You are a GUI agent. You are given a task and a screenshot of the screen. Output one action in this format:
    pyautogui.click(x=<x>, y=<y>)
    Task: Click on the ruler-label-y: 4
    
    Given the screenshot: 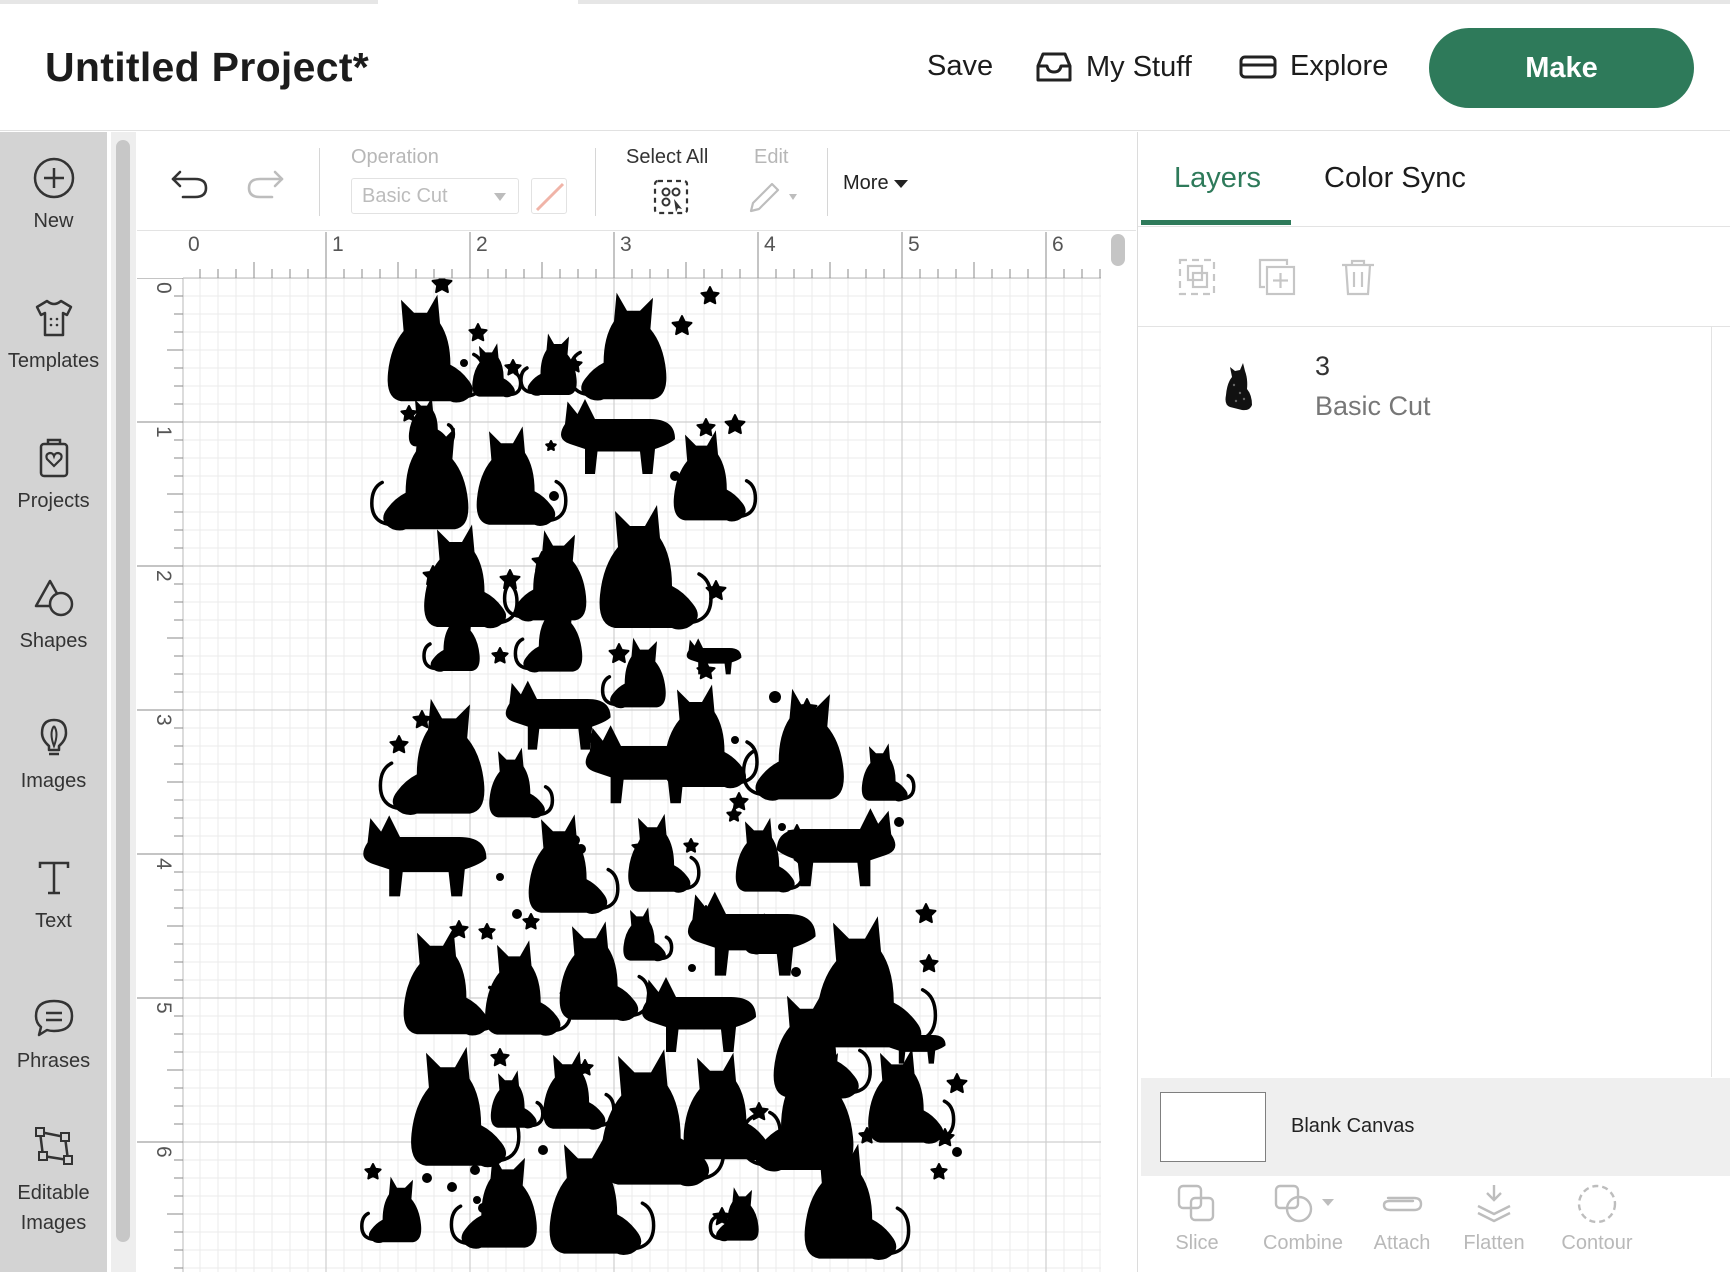 What is the action you would take?
    pyautogui.click(x=163, y=864)
    